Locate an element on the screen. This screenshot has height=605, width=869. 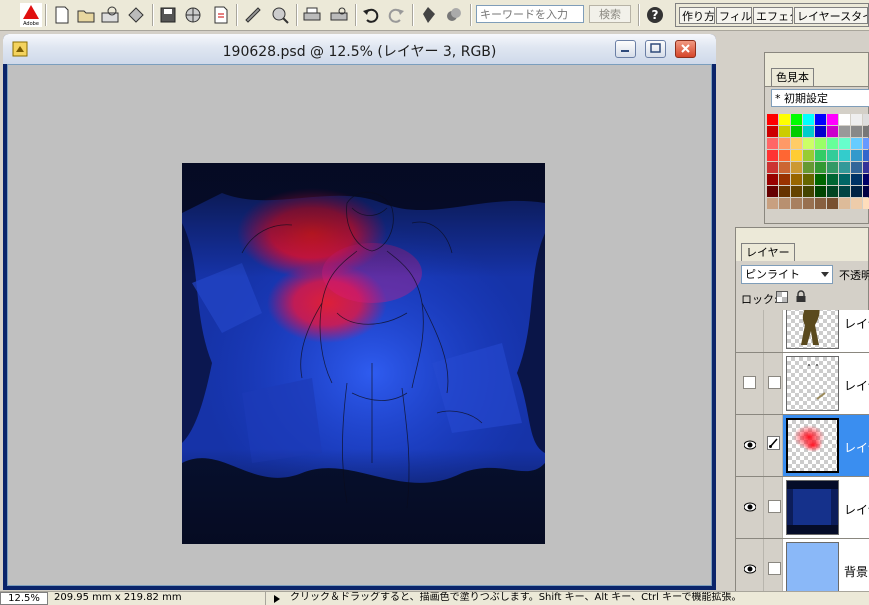
tab-layers: レイヤー is located at coordinates (768, 252).